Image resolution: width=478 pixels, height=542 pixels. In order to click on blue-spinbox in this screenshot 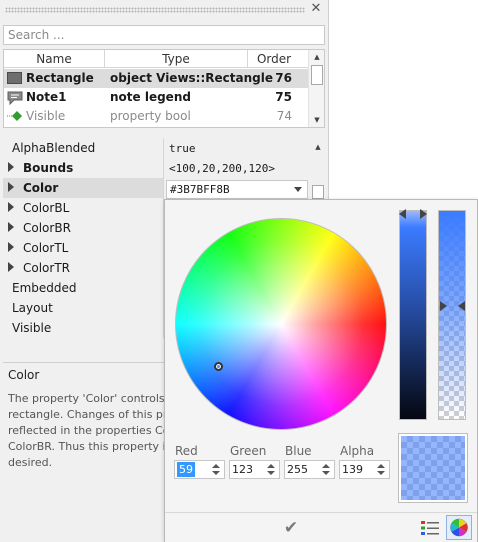, I will do `click(309, 469)`.